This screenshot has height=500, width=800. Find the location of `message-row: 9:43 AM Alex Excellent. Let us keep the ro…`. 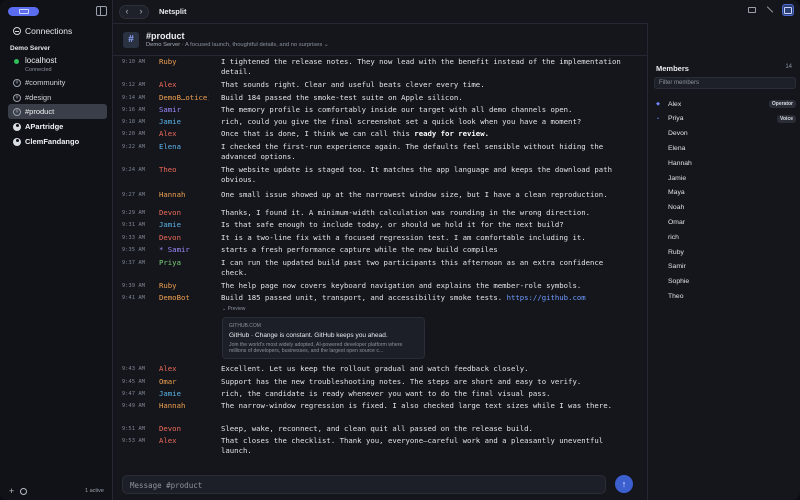

message-row: 9:43 AM Alex Excellent. Let us keep the ro… is located at coordinates (373, 369).